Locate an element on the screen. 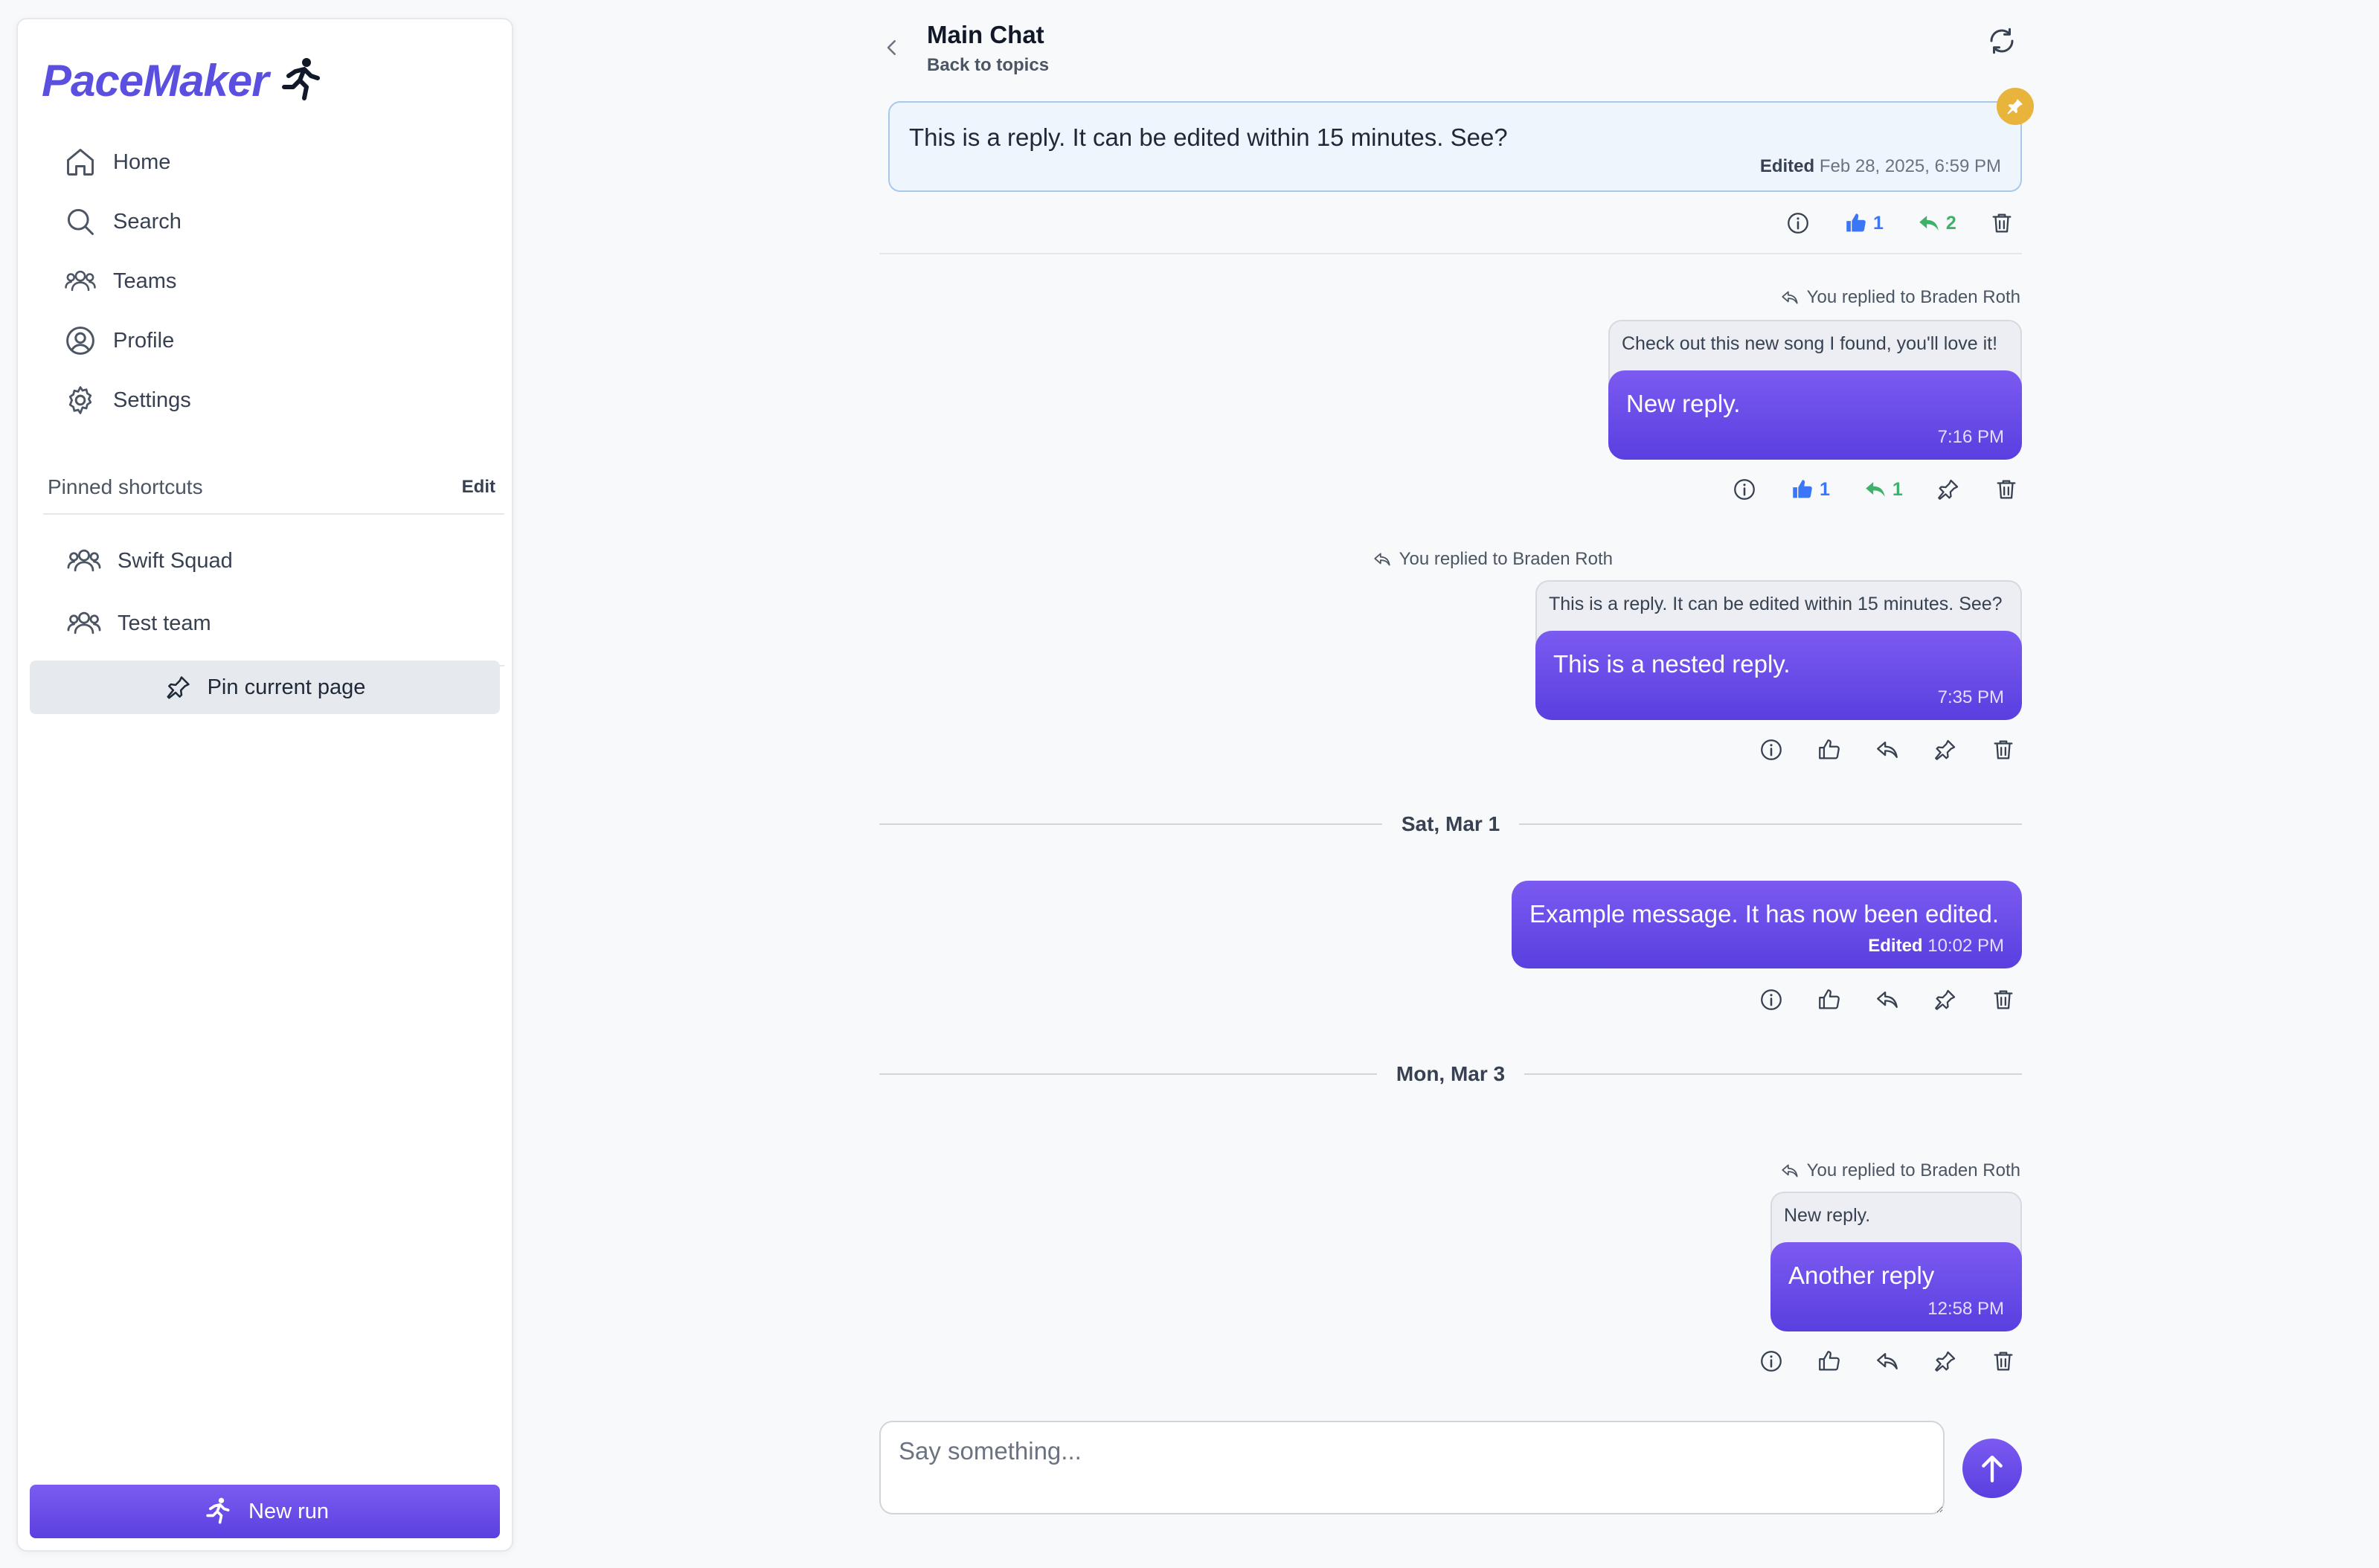 This screenshot has width=2379, height=1568. nav-item-settings: Settings is located at coordinates (271, 400).